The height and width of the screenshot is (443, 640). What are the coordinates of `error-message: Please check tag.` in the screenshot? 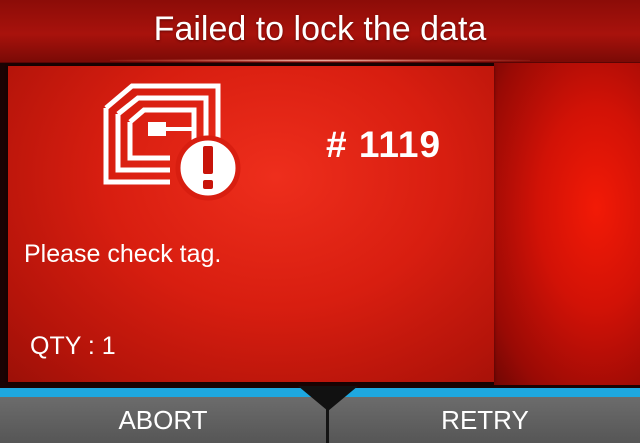 It's located at (123, 254).